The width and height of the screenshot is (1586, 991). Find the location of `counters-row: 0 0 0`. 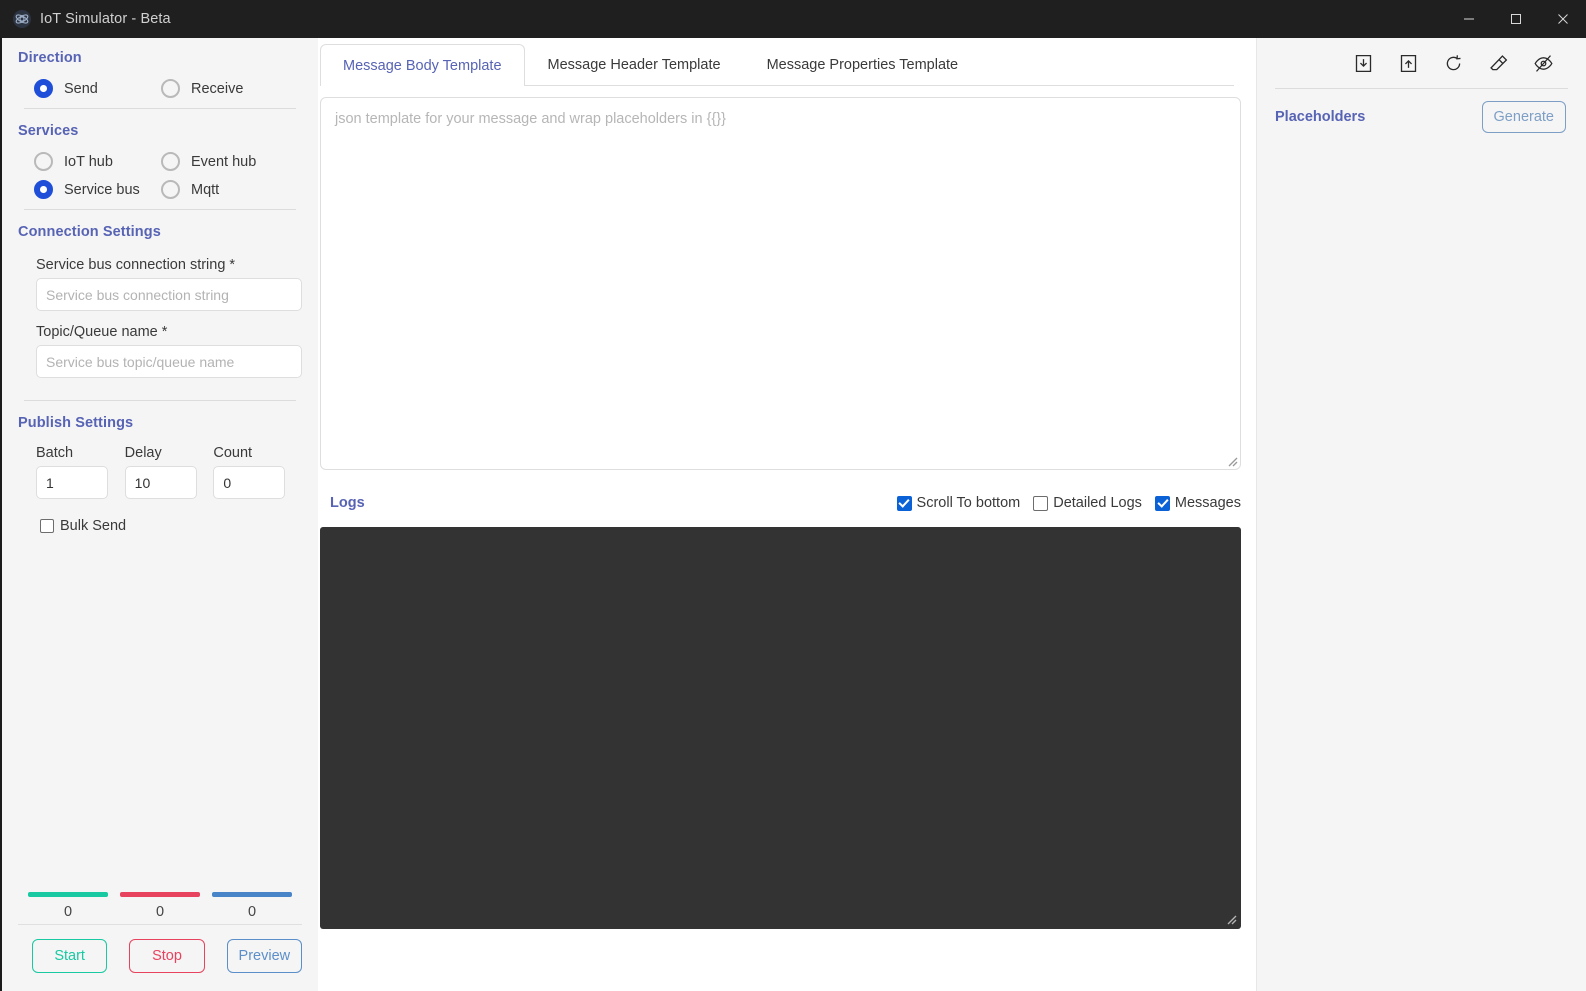

counters-row: 0 0 0 is located at coordinates (160, 906).